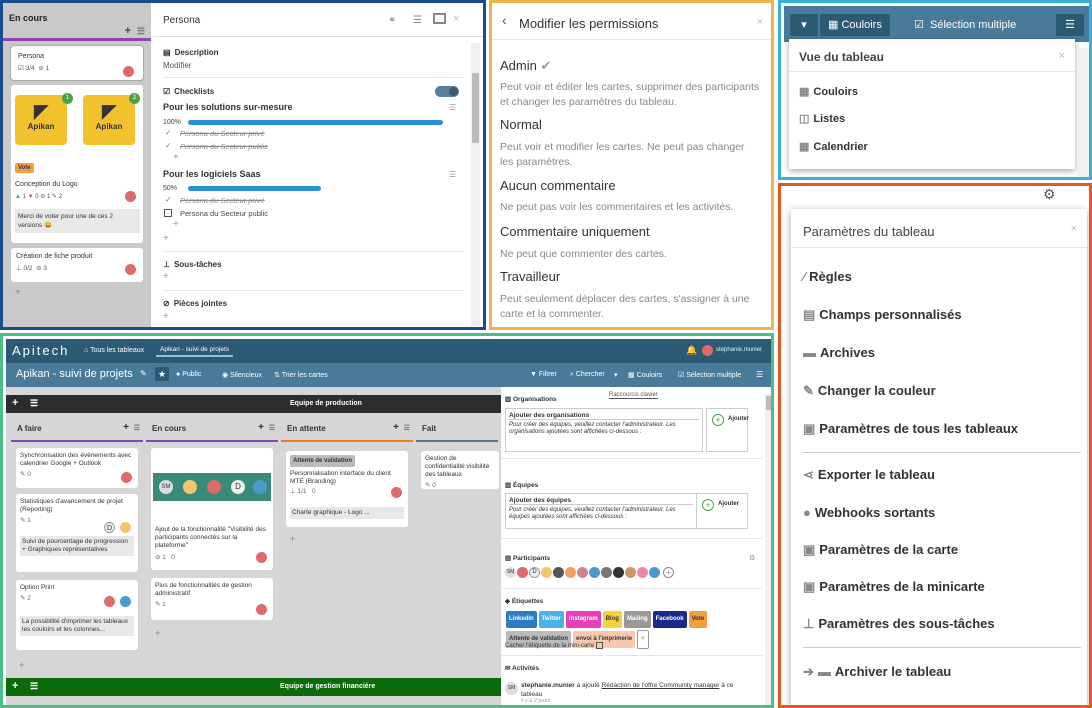  I want to click on add-member-icon: +, so click(668, 572).